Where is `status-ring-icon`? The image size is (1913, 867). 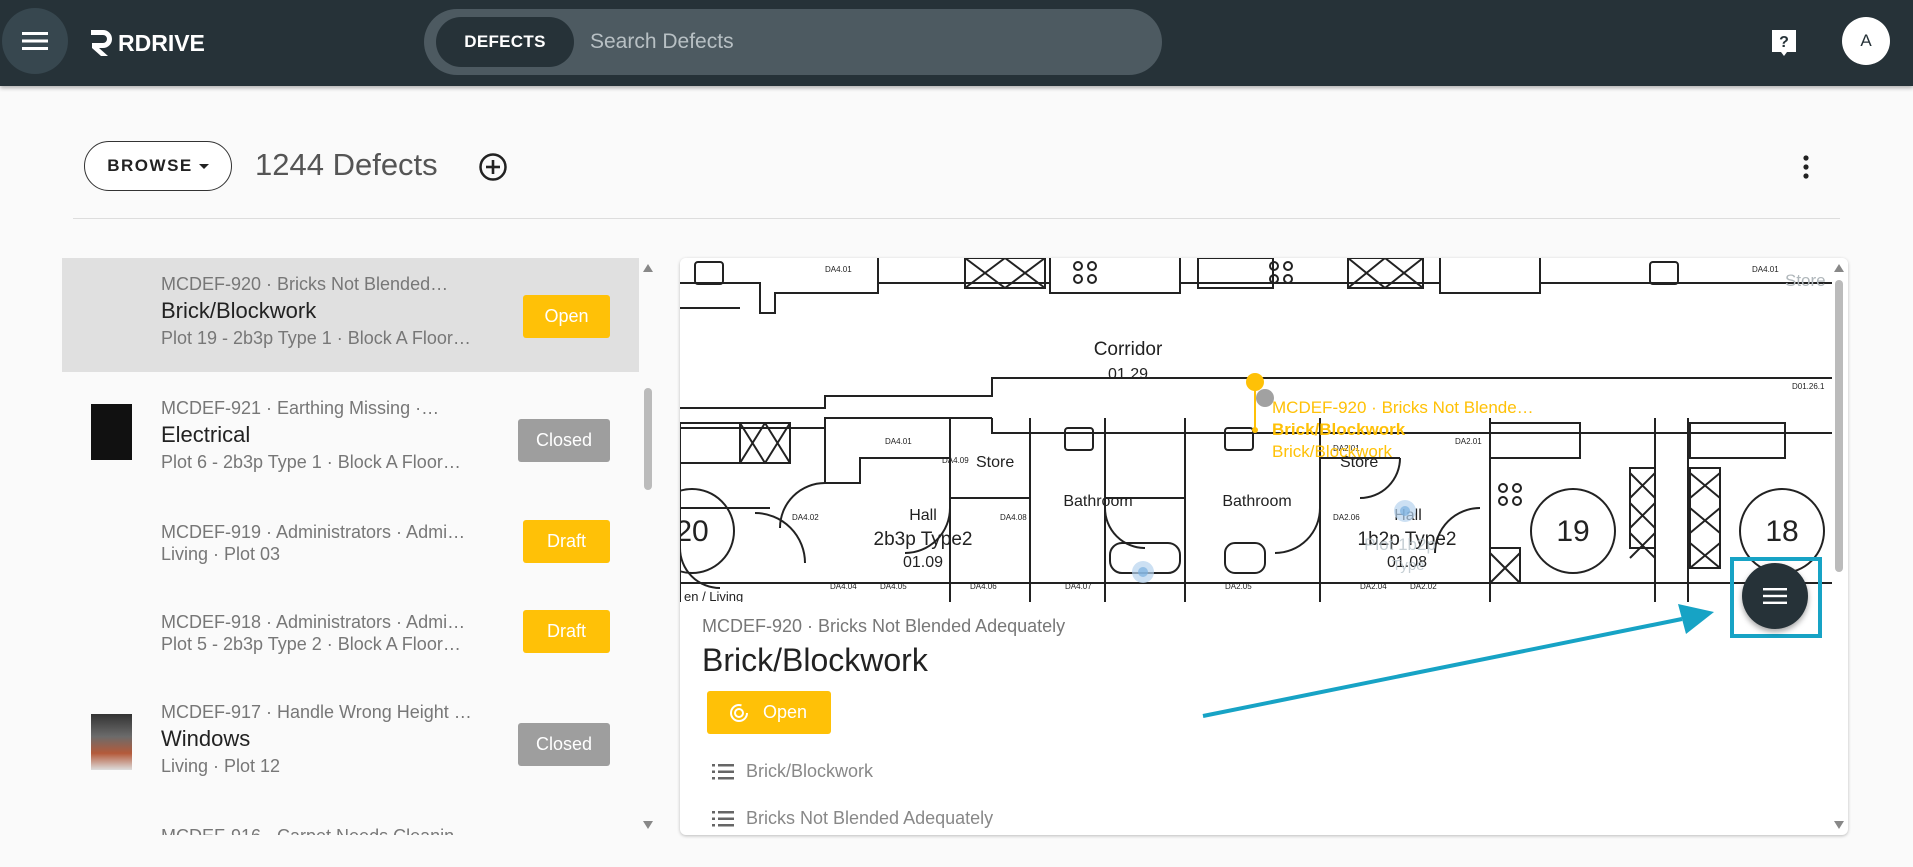
status-ring-icon is located at coordinates (739, 712).